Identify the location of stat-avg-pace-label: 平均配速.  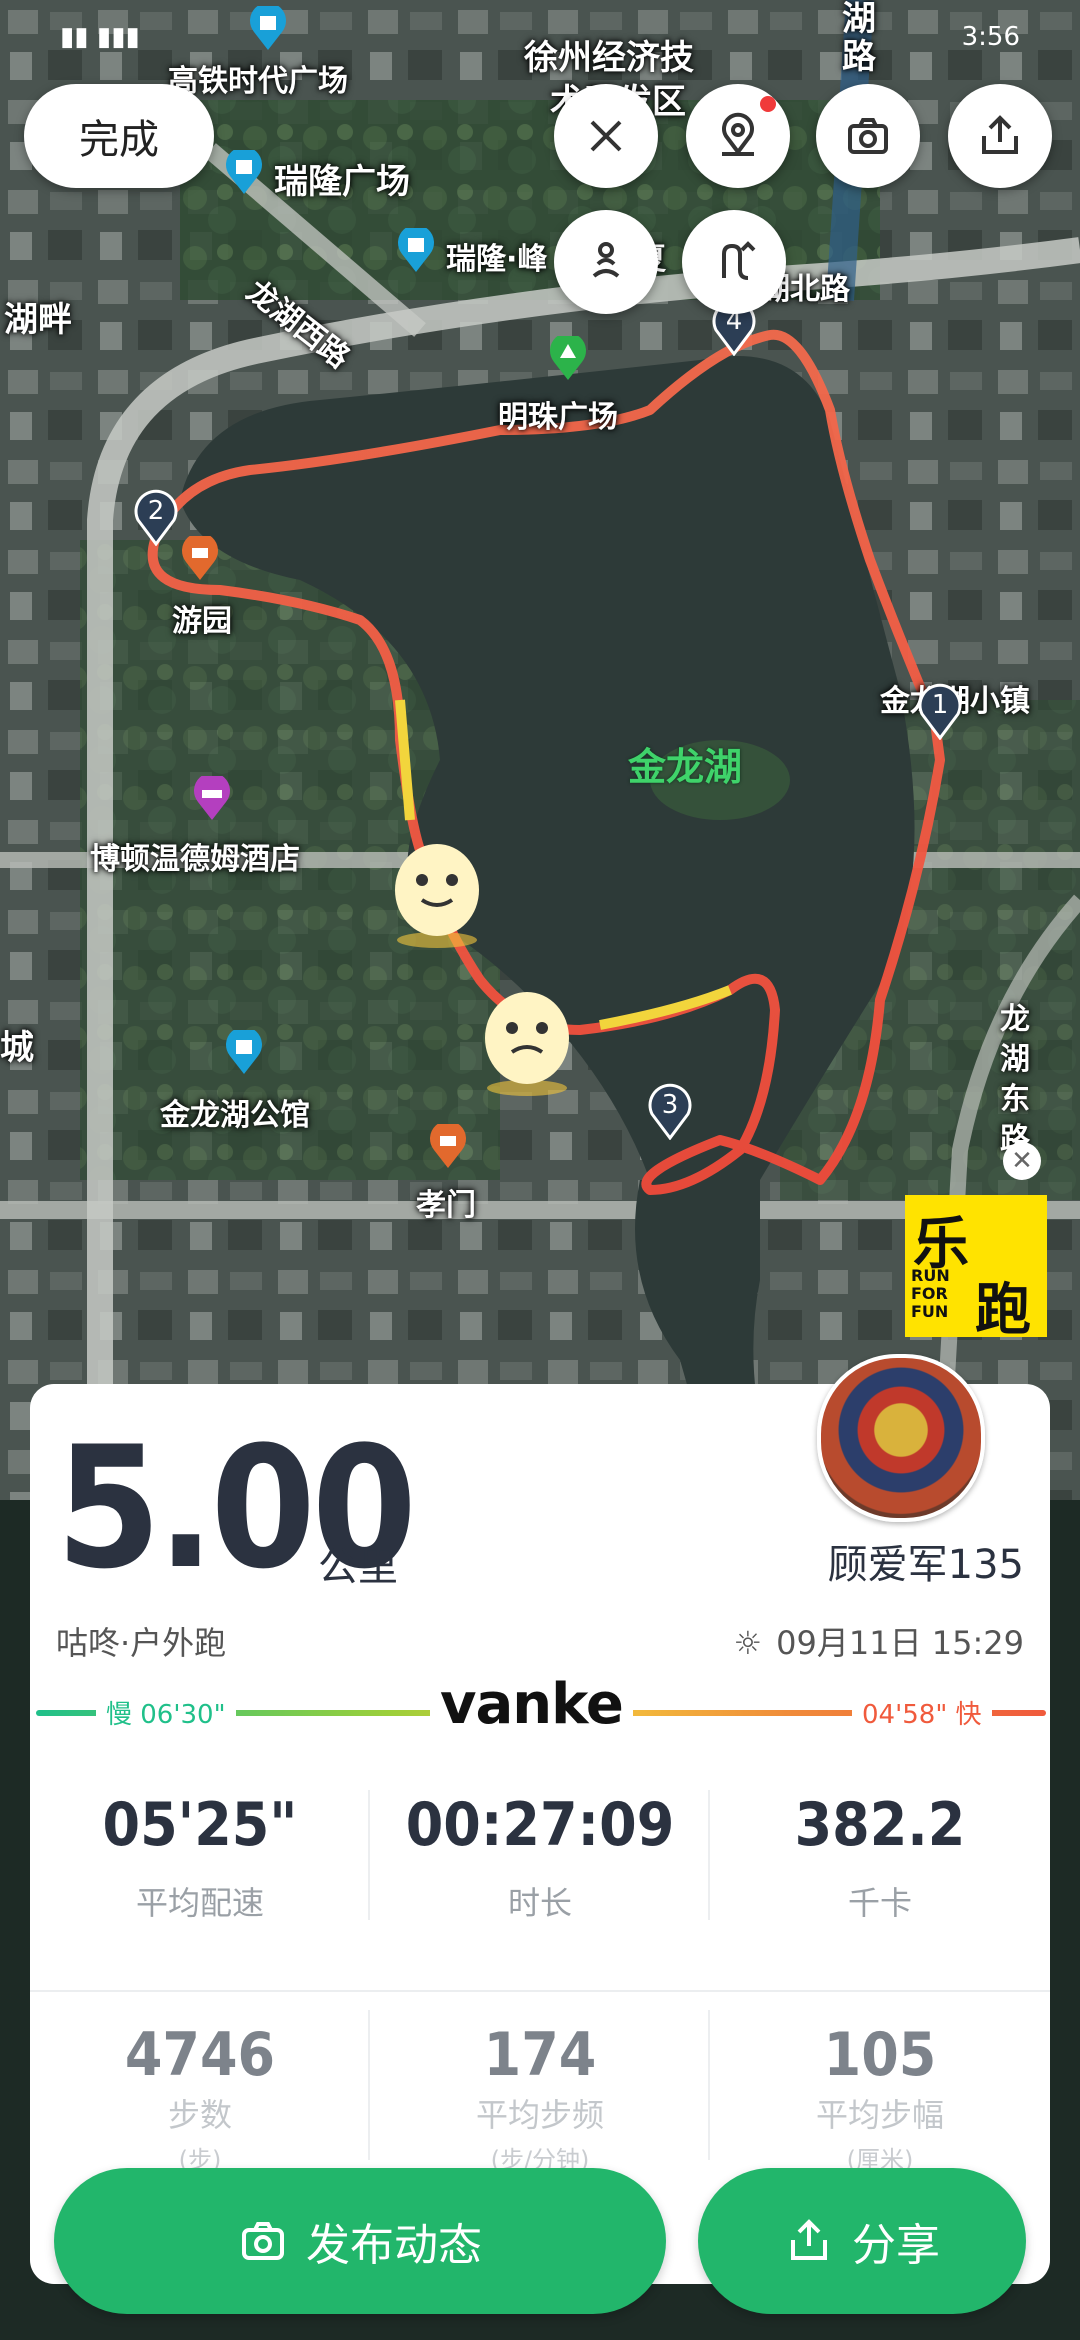
(199, 1903).